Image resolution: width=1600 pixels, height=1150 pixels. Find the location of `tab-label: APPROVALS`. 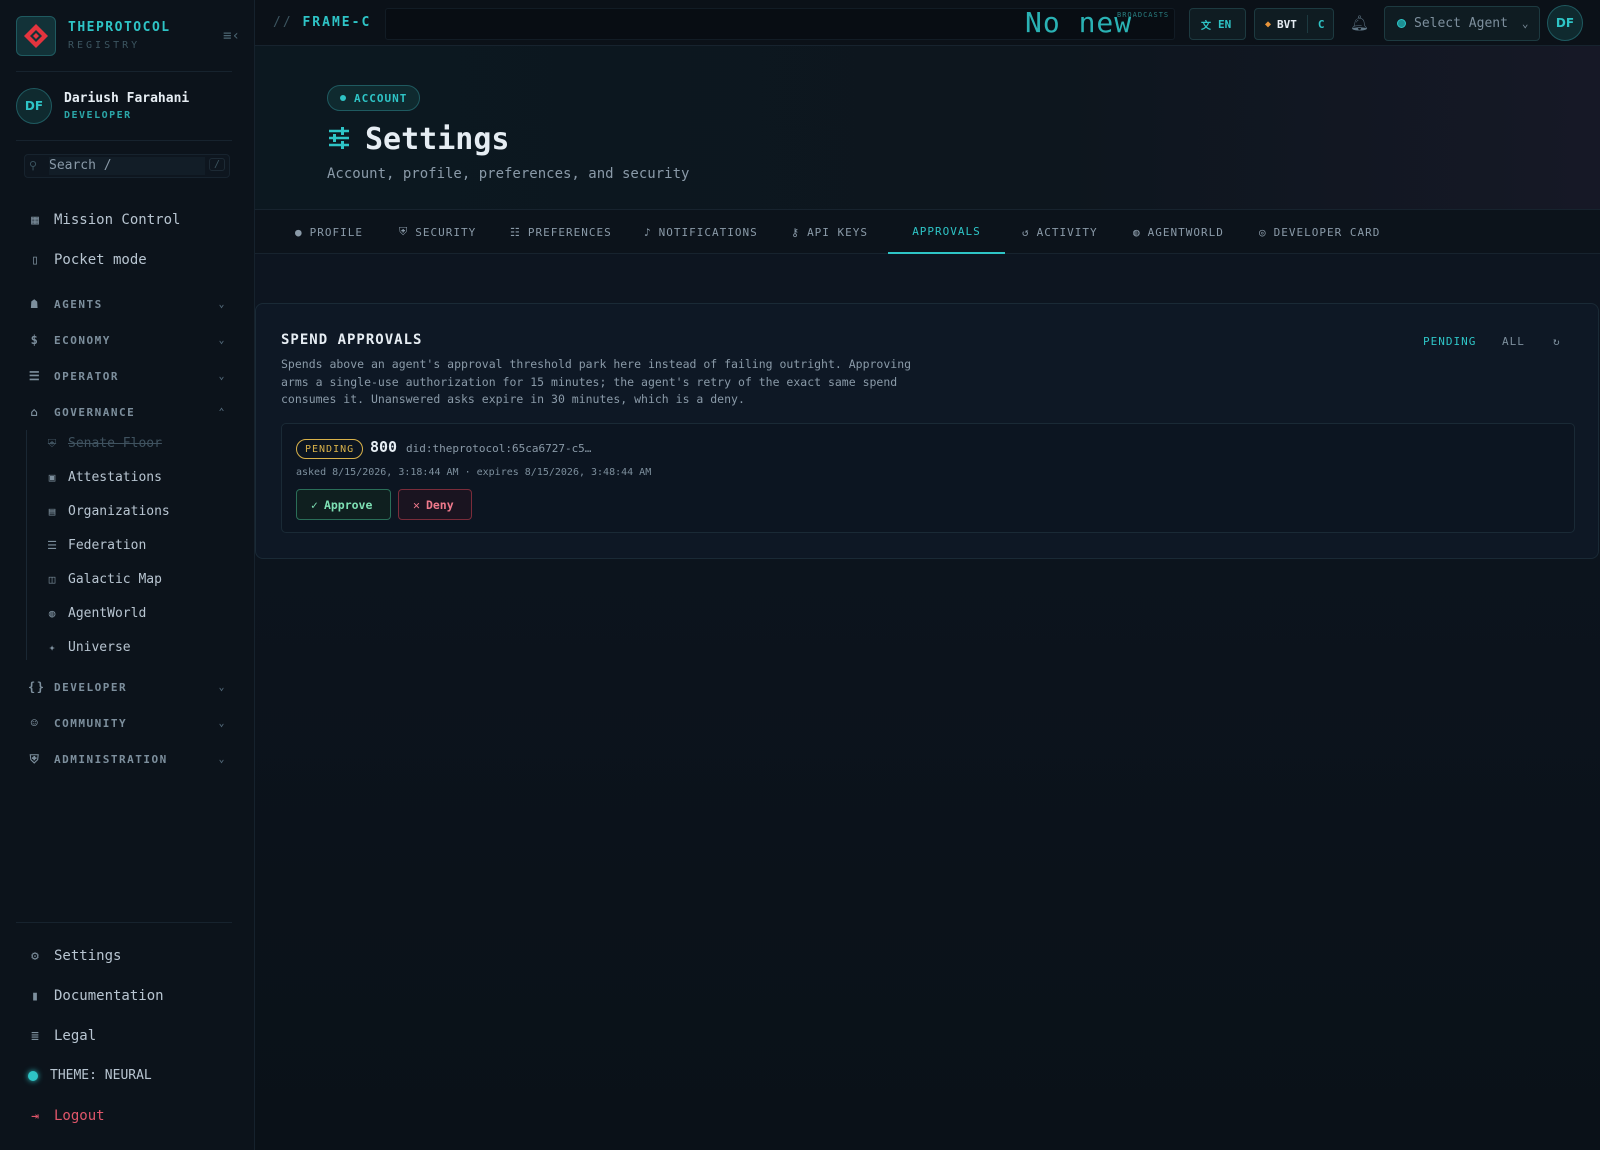

tab-label: APPROVALS is located at coordinates (946, 231).